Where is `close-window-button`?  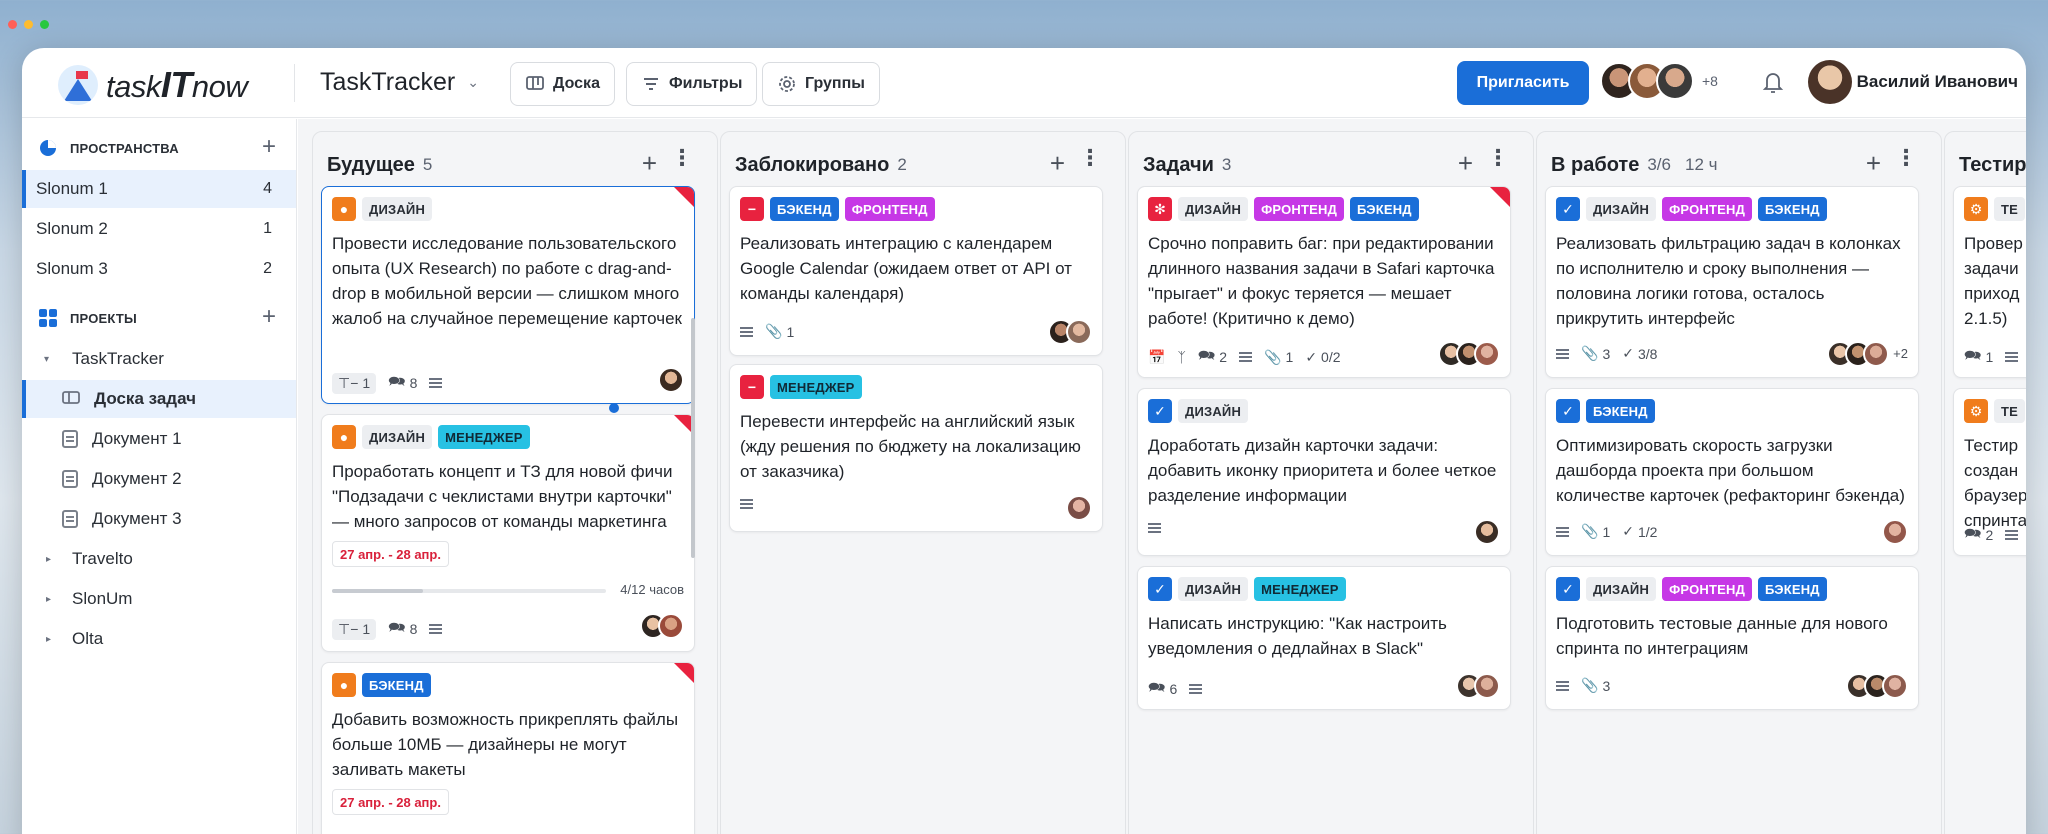 close-window-button is located at coordinates (12, 24).